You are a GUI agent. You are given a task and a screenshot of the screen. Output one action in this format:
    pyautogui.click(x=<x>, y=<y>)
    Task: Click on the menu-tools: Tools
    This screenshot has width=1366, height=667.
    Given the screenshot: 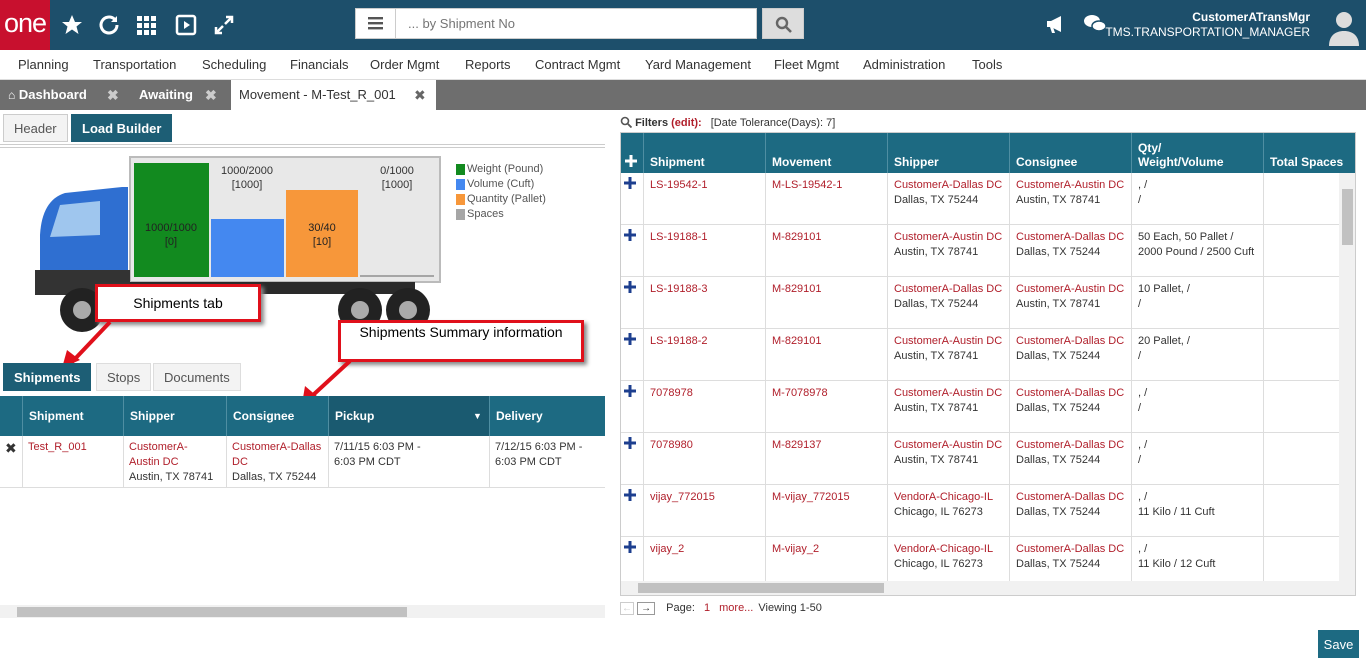 What is the action you would take?
    pyautogui.click(x=987, y=64)
    